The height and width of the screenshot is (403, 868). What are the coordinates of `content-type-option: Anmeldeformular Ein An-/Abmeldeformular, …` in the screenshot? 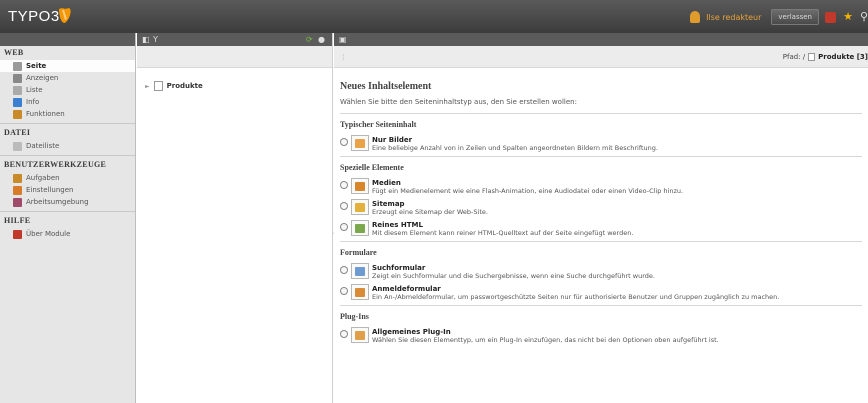 It's located at (601, 292).